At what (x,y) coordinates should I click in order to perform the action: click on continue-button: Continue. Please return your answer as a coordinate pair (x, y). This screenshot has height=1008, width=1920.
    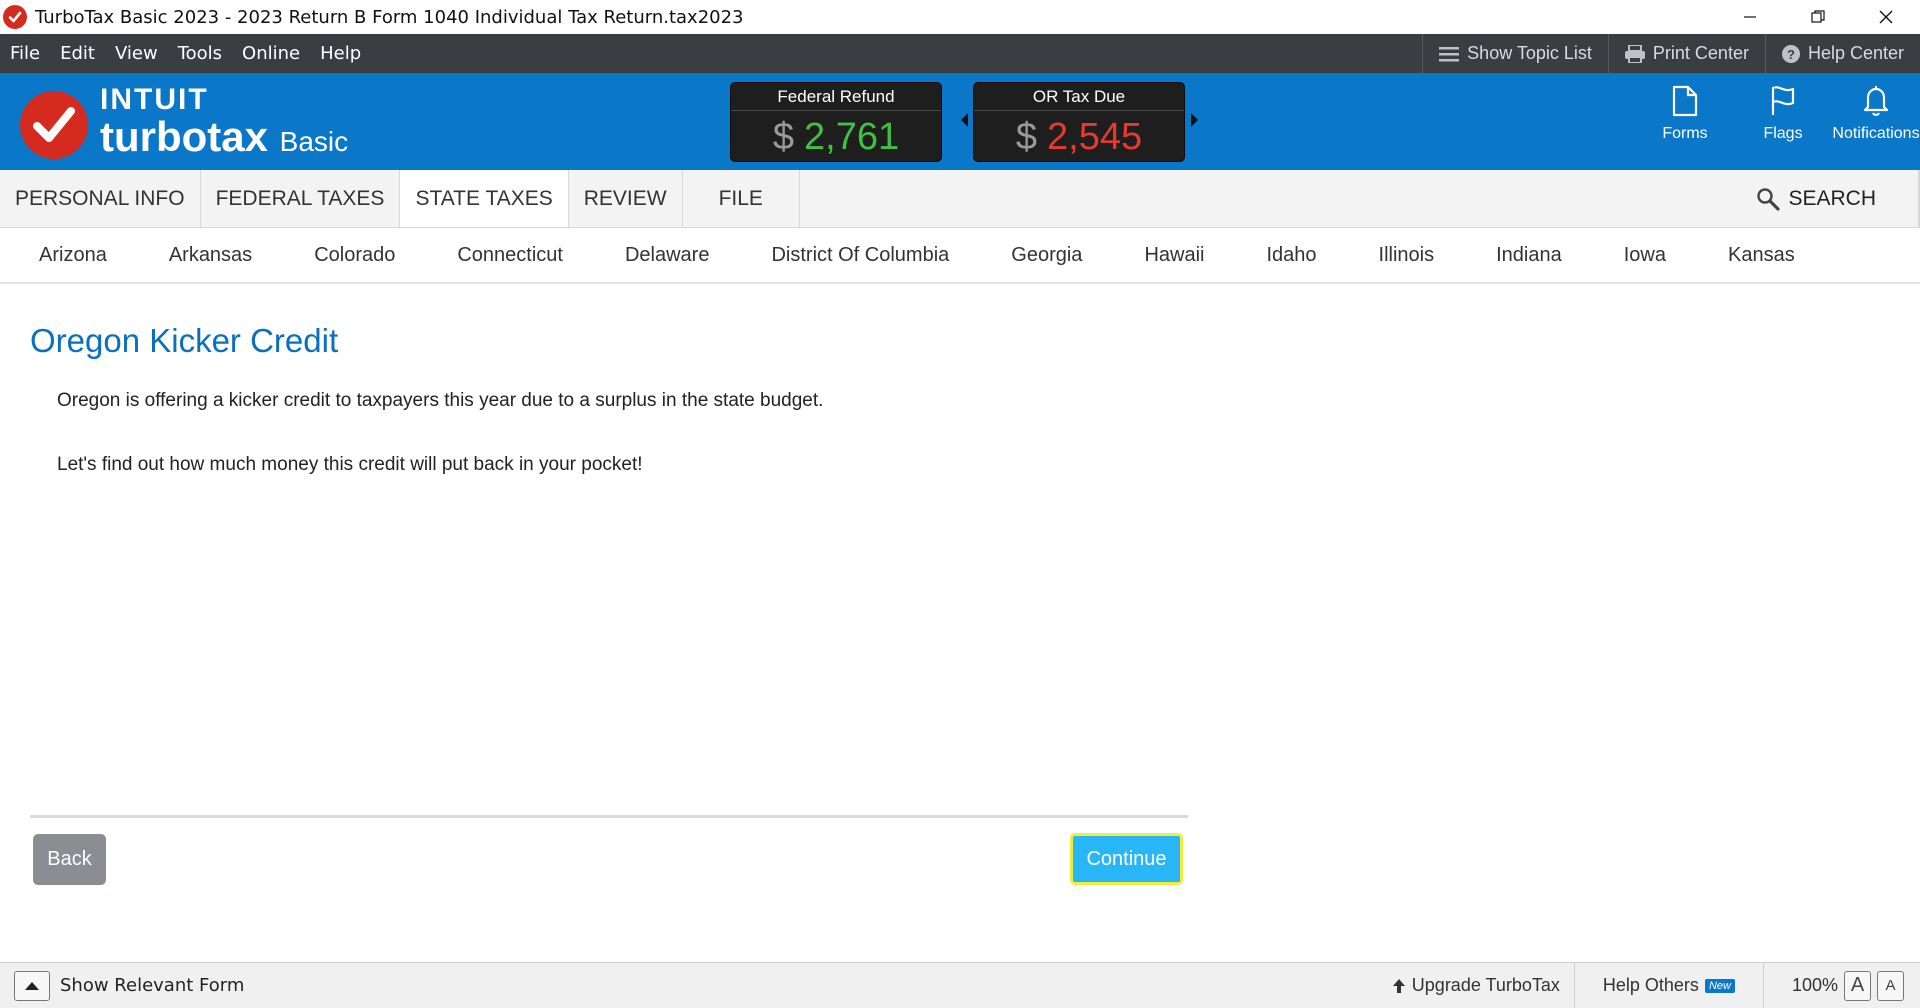
    Looking at the image, I should click on (1126, 859).